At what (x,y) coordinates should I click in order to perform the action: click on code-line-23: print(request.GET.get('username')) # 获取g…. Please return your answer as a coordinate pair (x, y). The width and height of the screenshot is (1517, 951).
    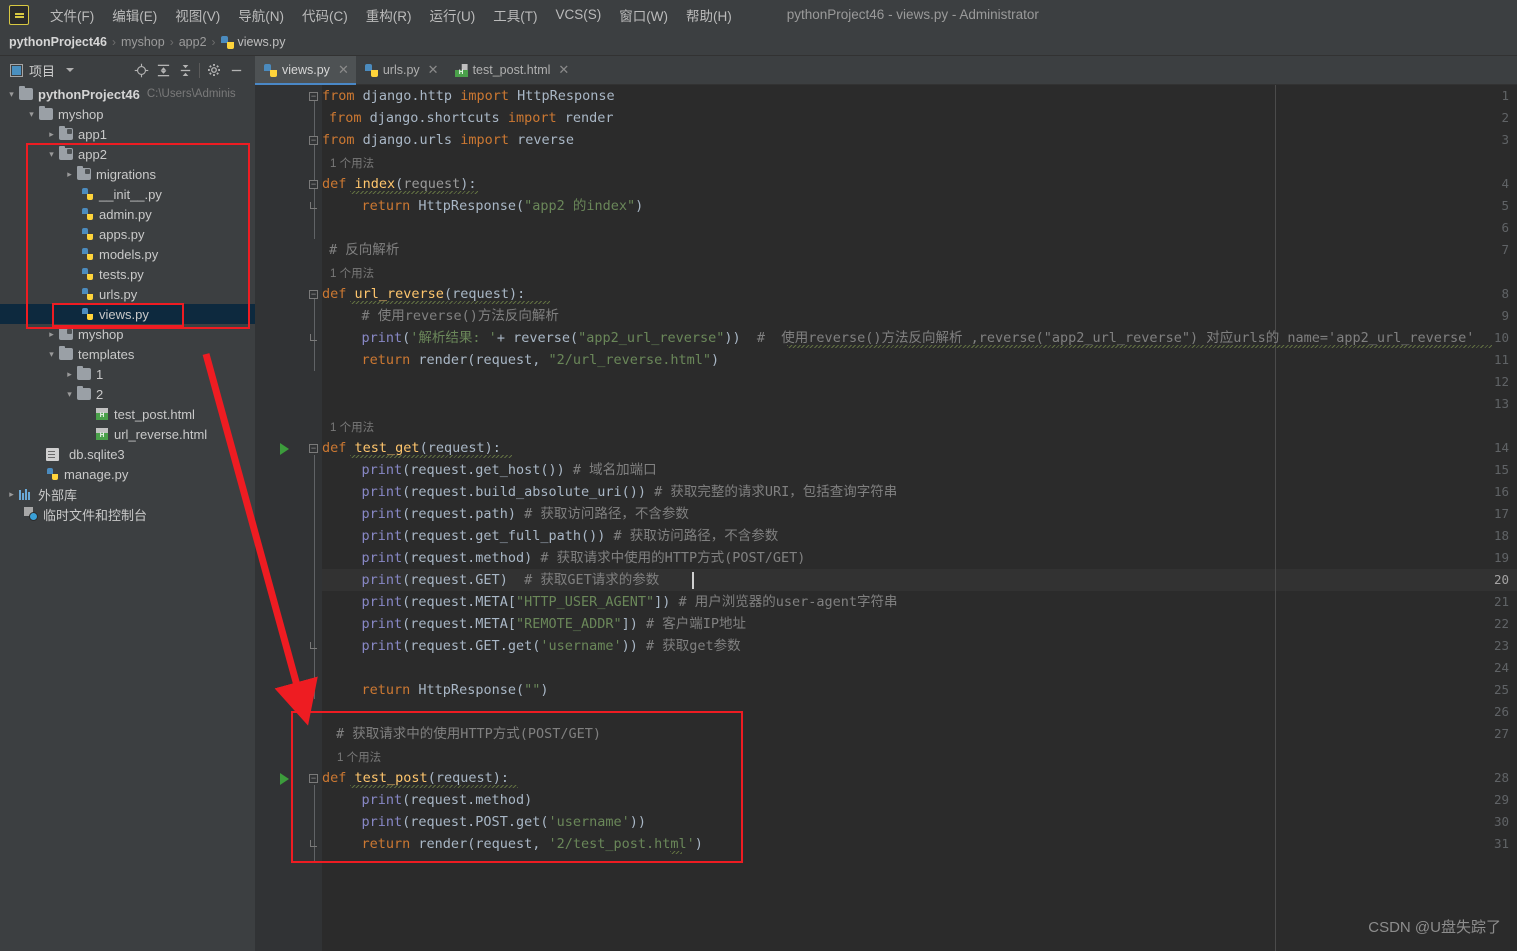
    Looking at the image, I should click on (551, 646).